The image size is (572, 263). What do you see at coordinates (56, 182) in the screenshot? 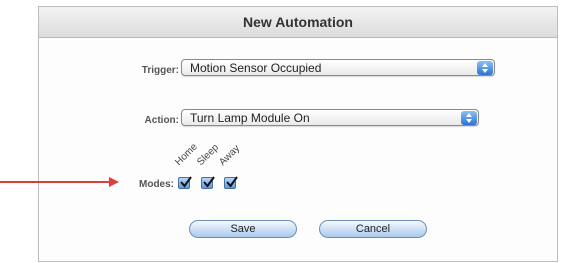
I see `arrow-shaft` at bounding box center [56, 182].